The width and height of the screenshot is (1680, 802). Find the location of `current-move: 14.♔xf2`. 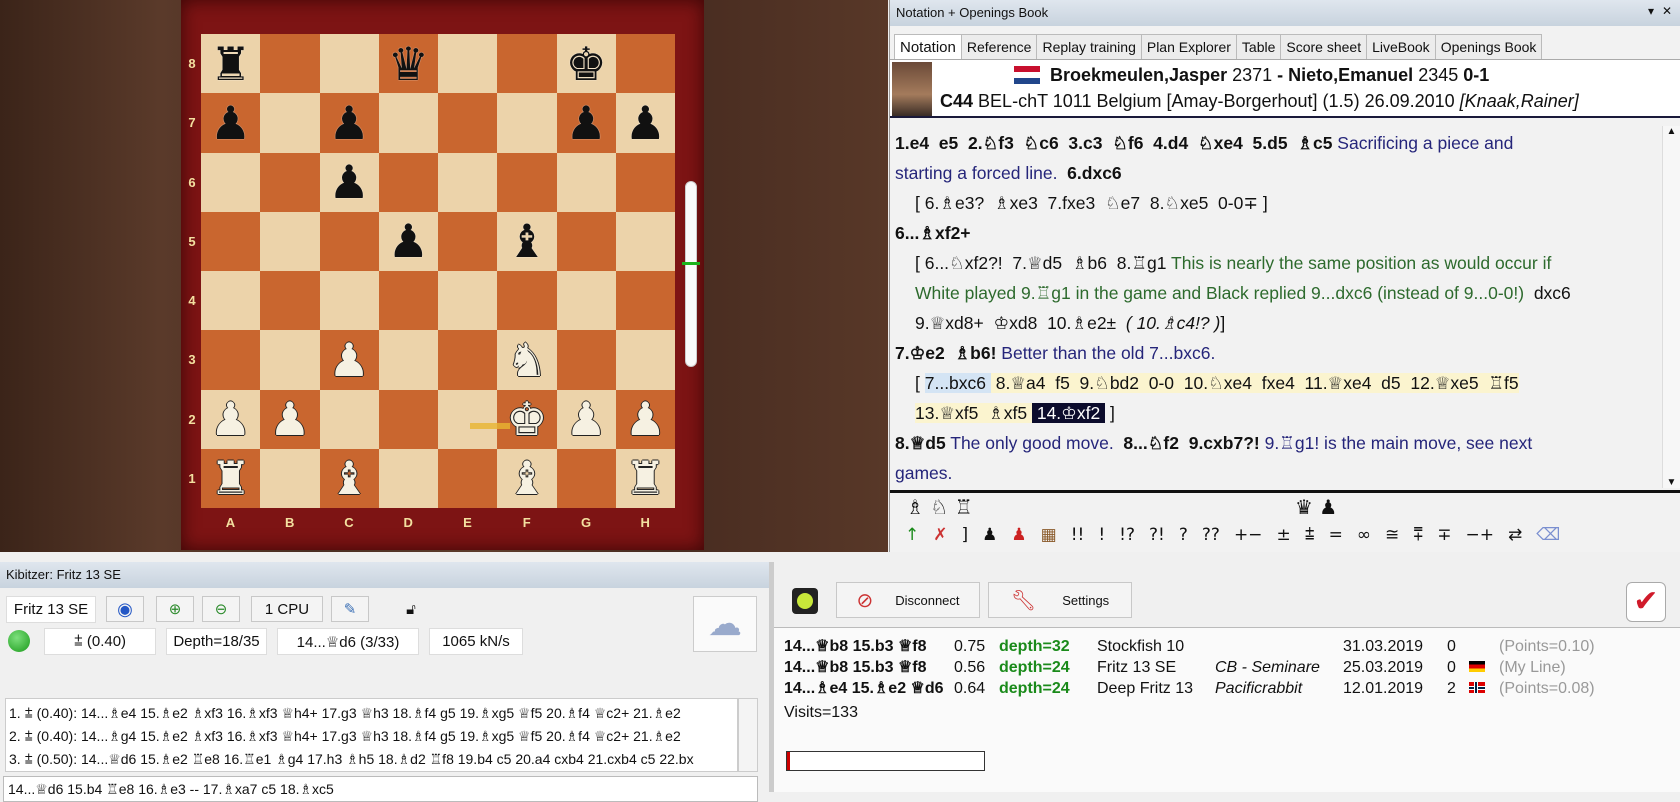

current-move: 14.♔xf2 is located at coordinates (1068, 413).